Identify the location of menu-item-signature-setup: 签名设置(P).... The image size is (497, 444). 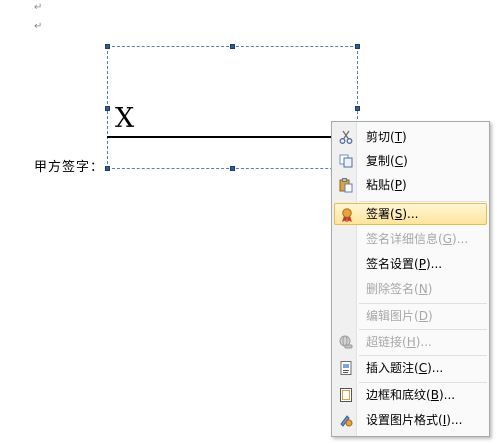
(410, 264).